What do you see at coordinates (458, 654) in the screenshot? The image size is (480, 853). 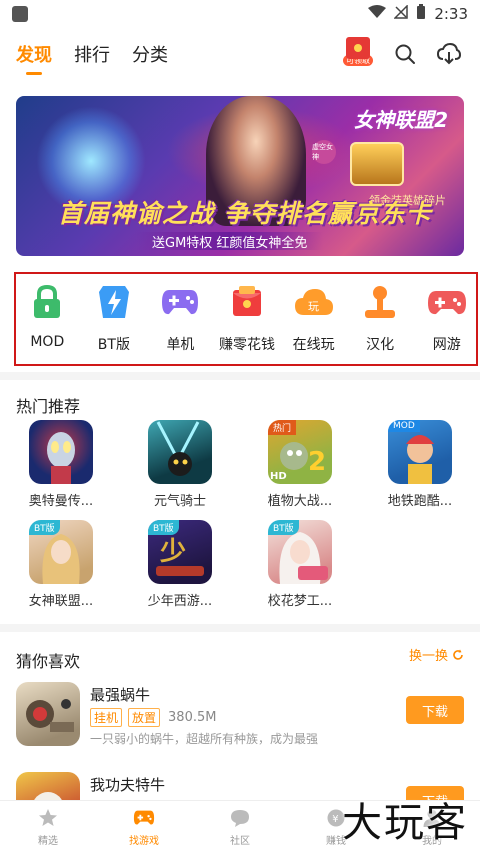 I see `refresh-icon` at bounding box center [458, 654].